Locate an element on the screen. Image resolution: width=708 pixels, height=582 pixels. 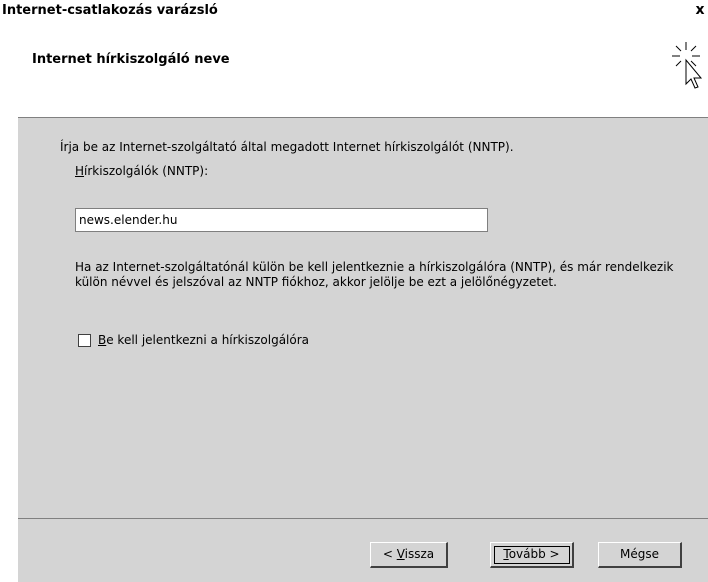
wizard-footer: < Vissza Tovább > Mégse is located at coordinates (363, 550).